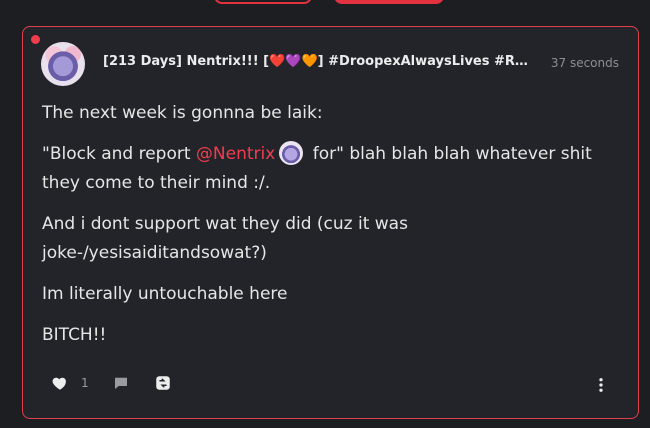 The image size is (650, 428). I want to click on post-paragraph-1: The next week is gonnna be laik:, so click(182, 113).